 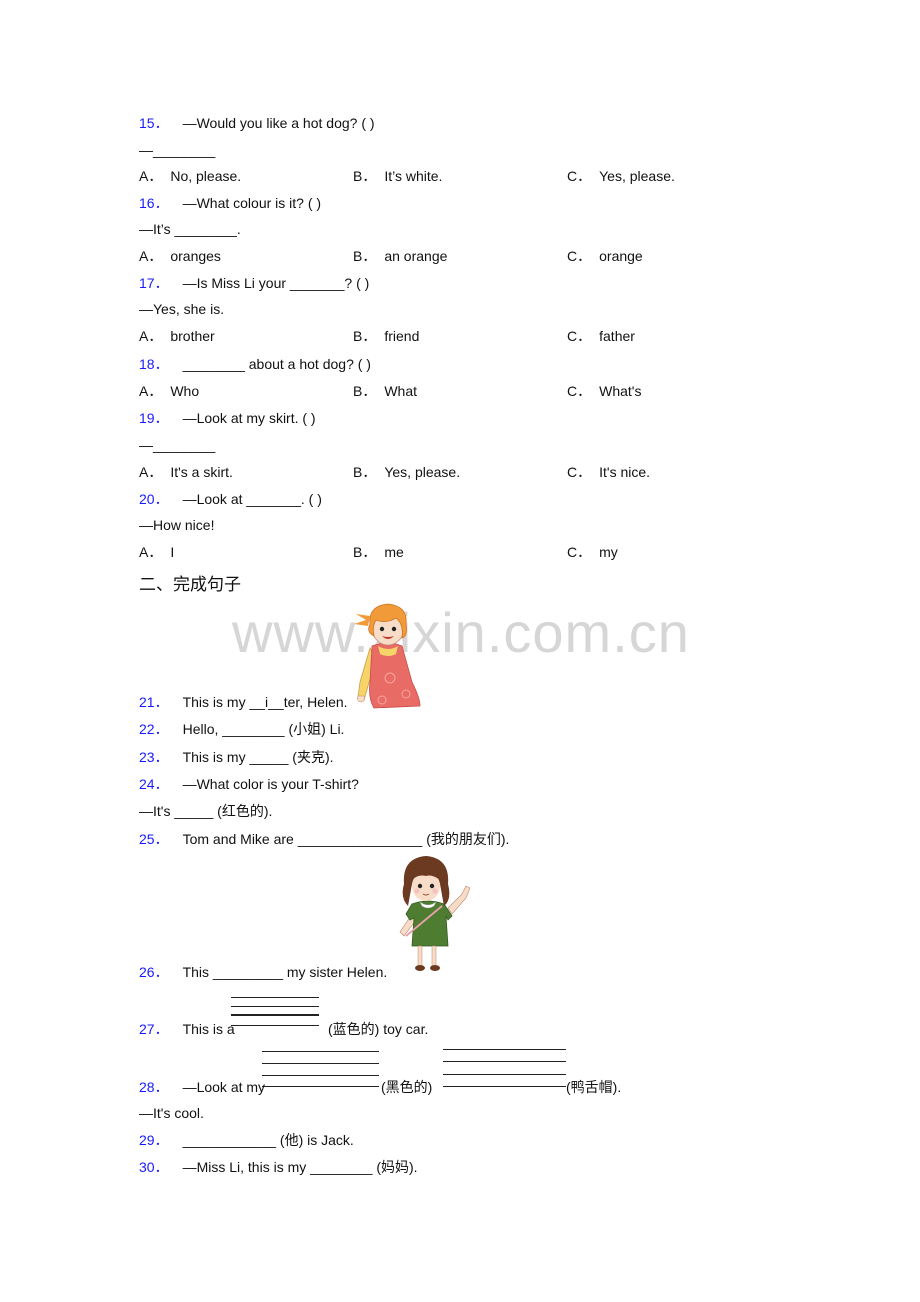 What do you see at coordinates (169, 391) in the screenshot?
I see `option-a: A． Who` at bounding box center [169, 391].